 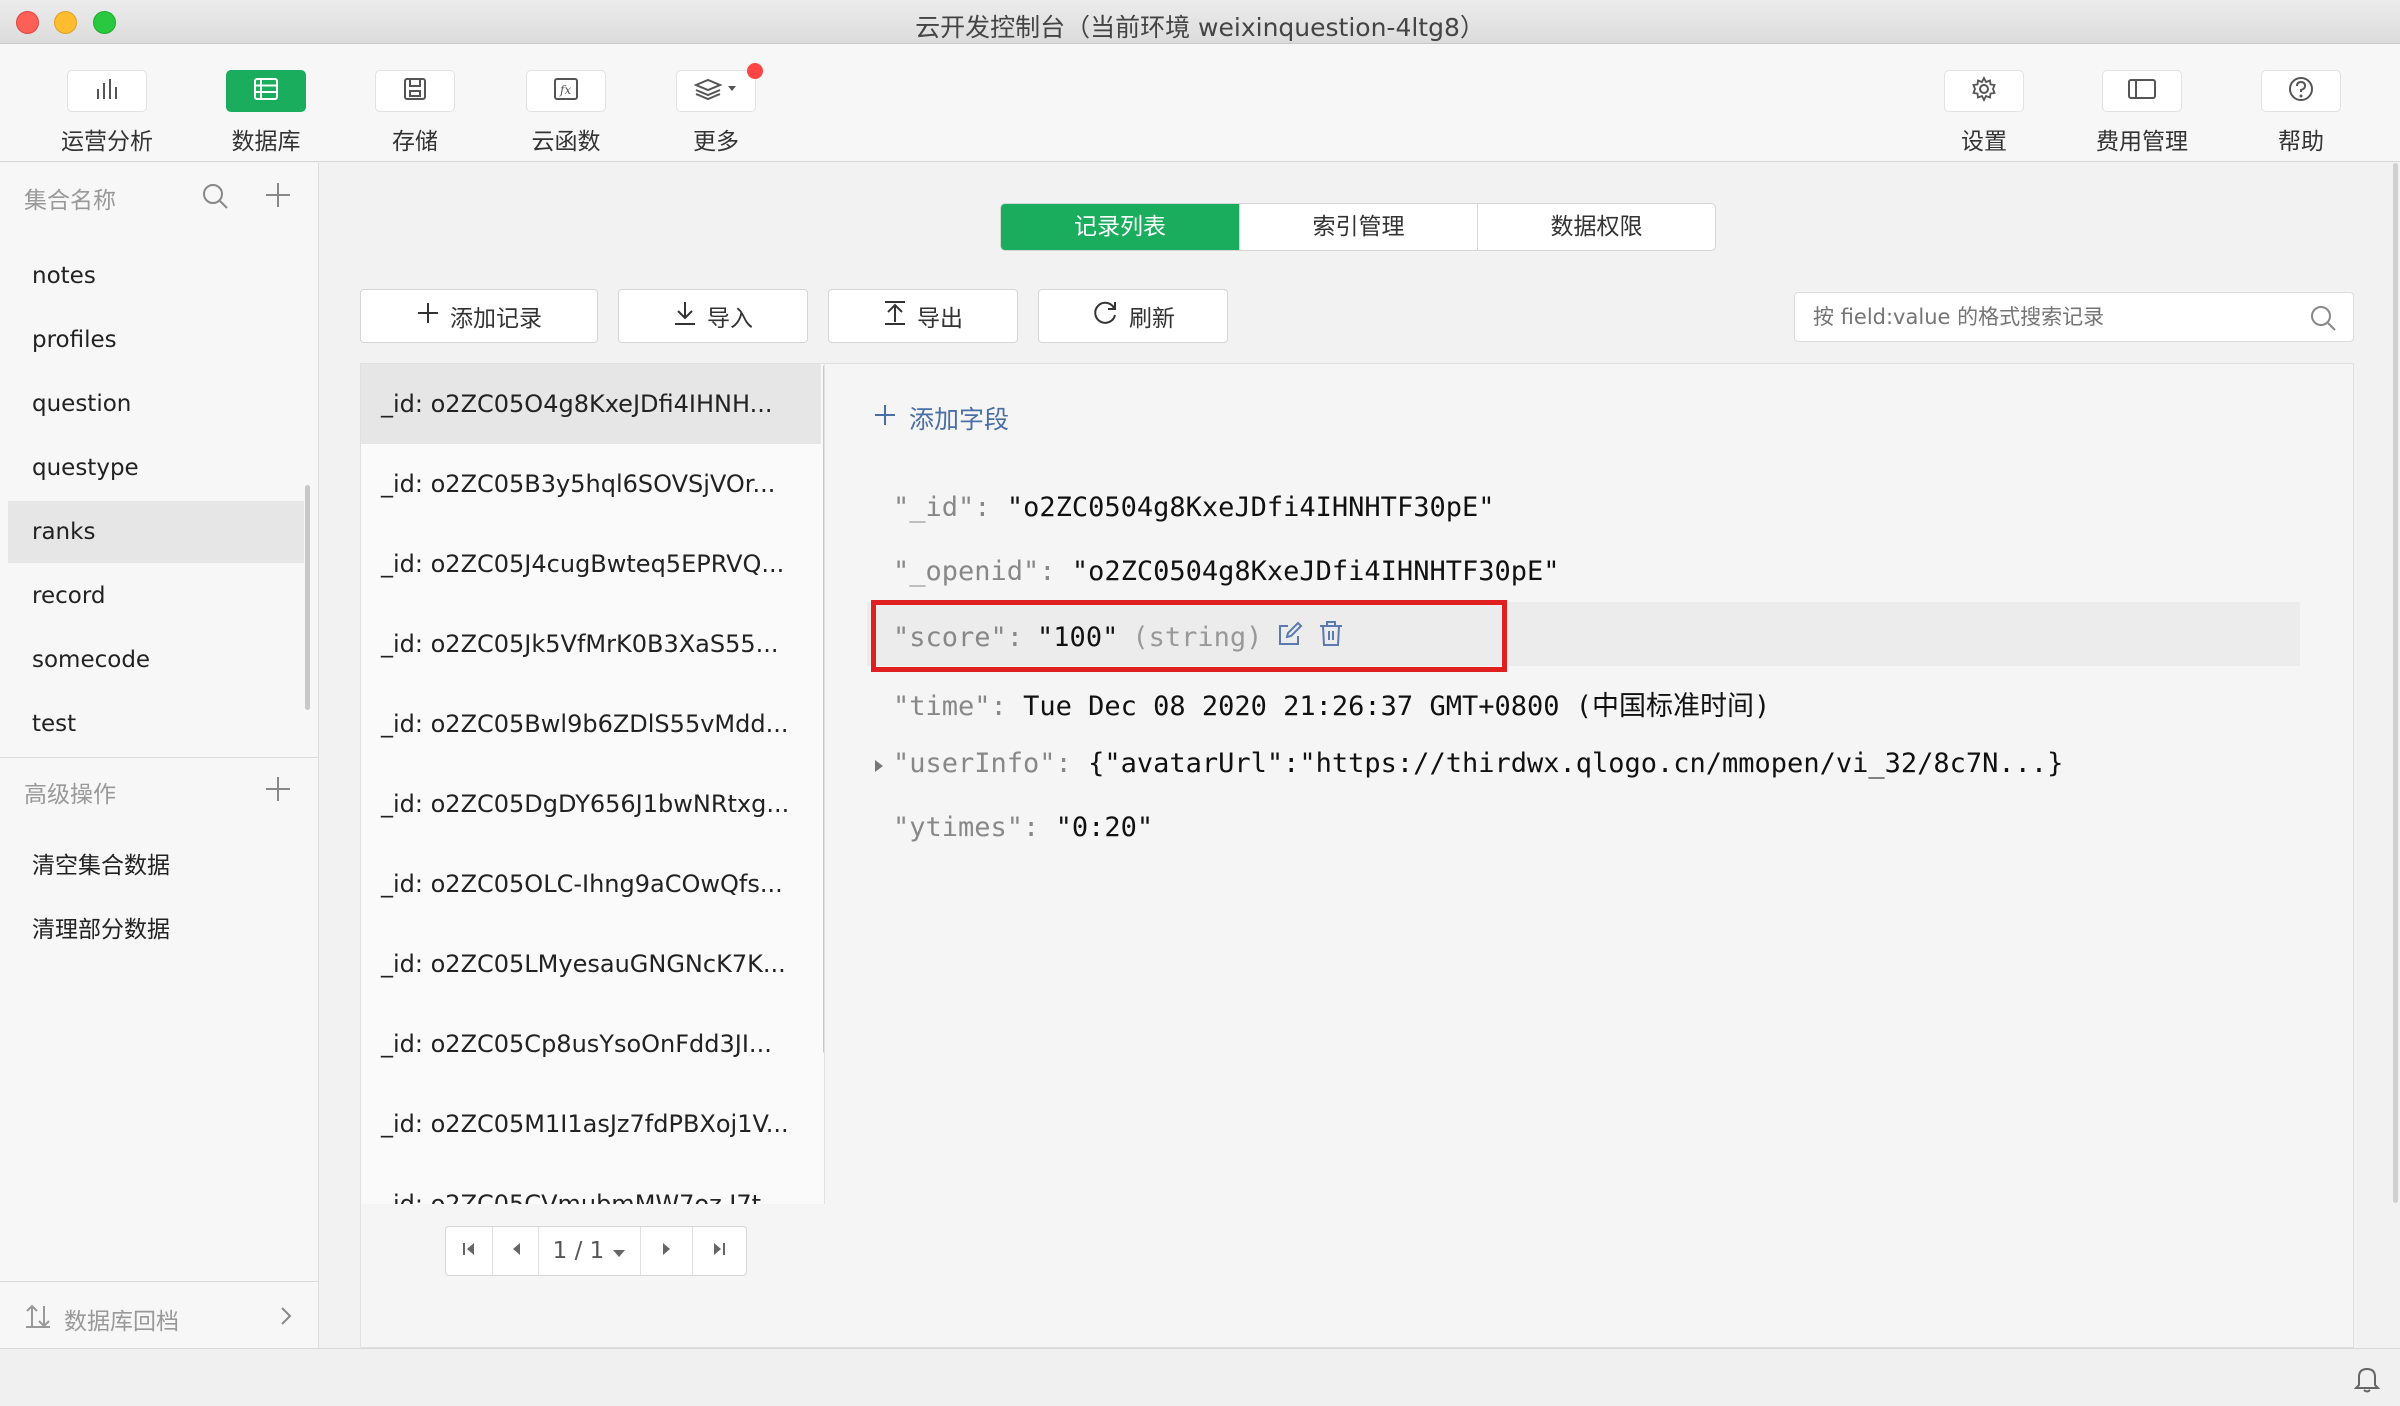 I want to click on export-label: 导出, so click(x=940, y=319).